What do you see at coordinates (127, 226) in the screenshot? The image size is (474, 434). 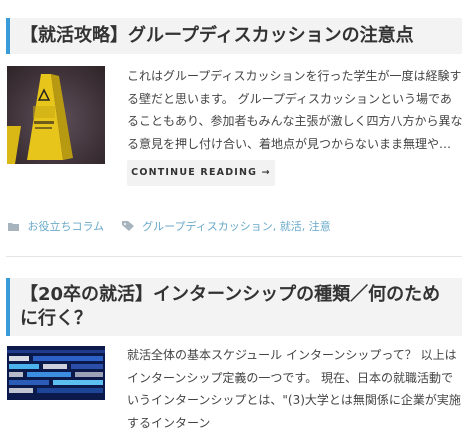 I see `tag-icon` at bounding box center [127, 226].